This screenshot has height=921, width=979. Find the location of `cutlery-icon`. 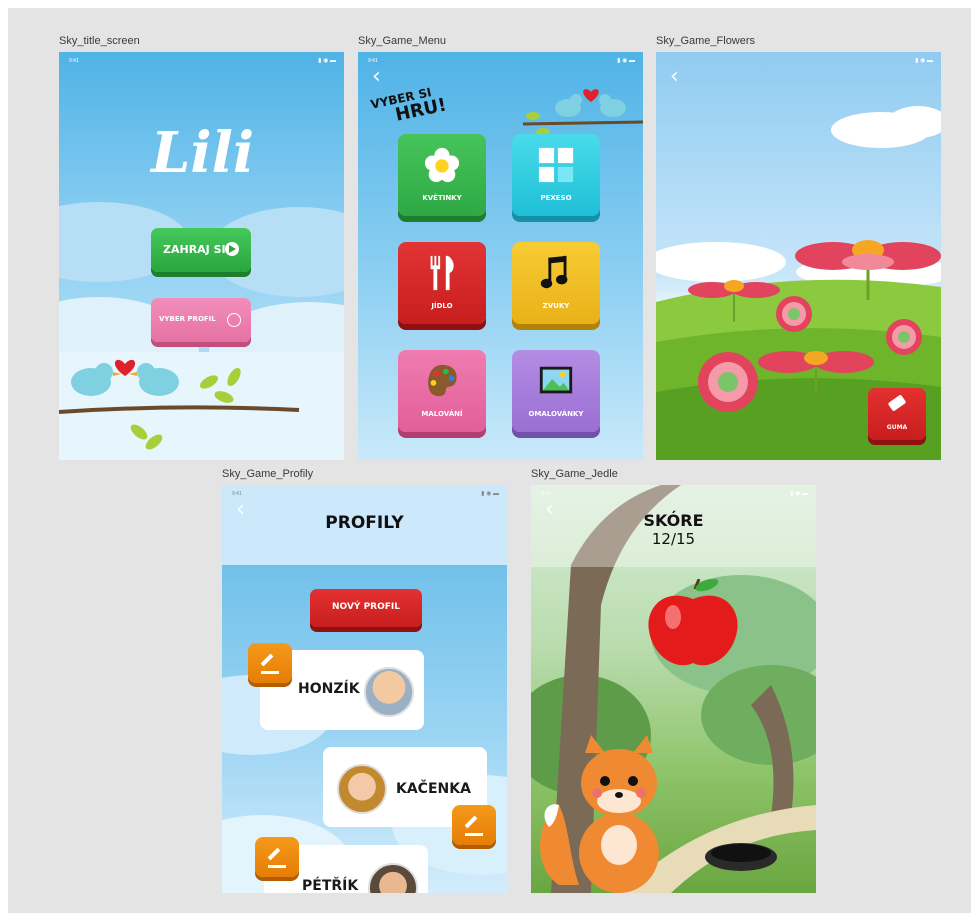

cutlery-icon is located at coordinates (442, 273).